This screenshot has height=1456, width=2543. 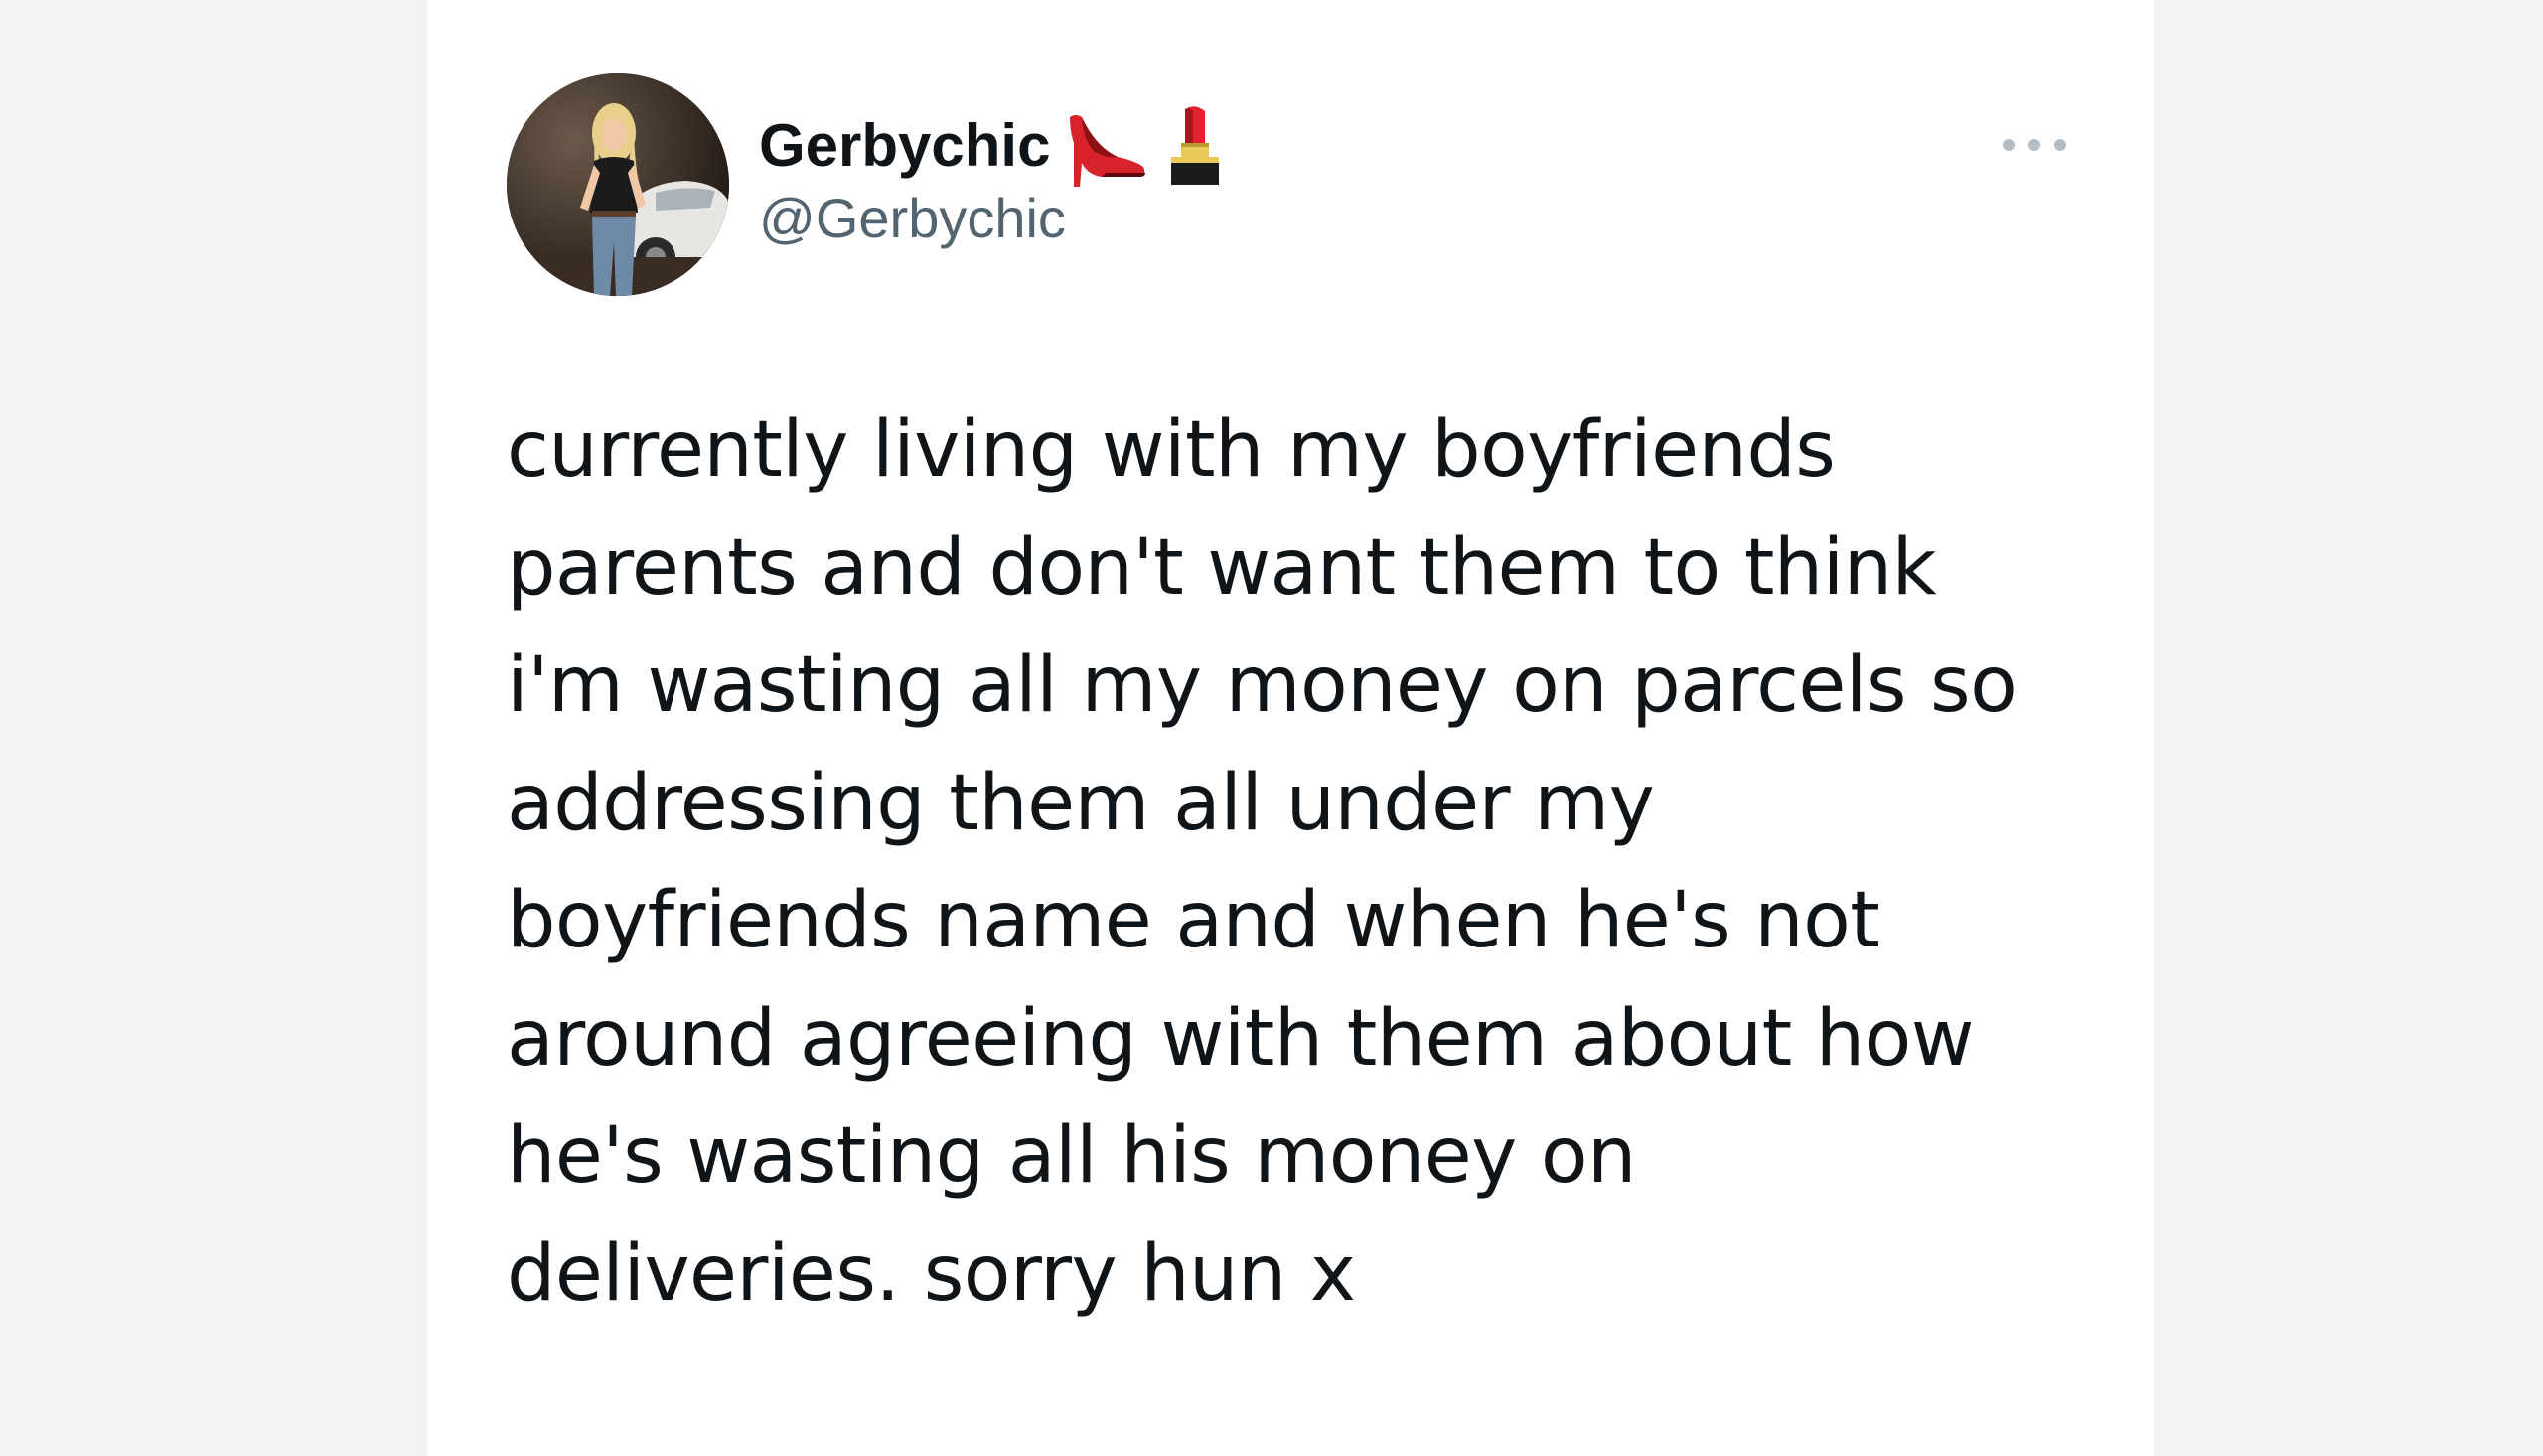 I want to click on author-handle: @Gerbychic, so click(x=912, y=218).